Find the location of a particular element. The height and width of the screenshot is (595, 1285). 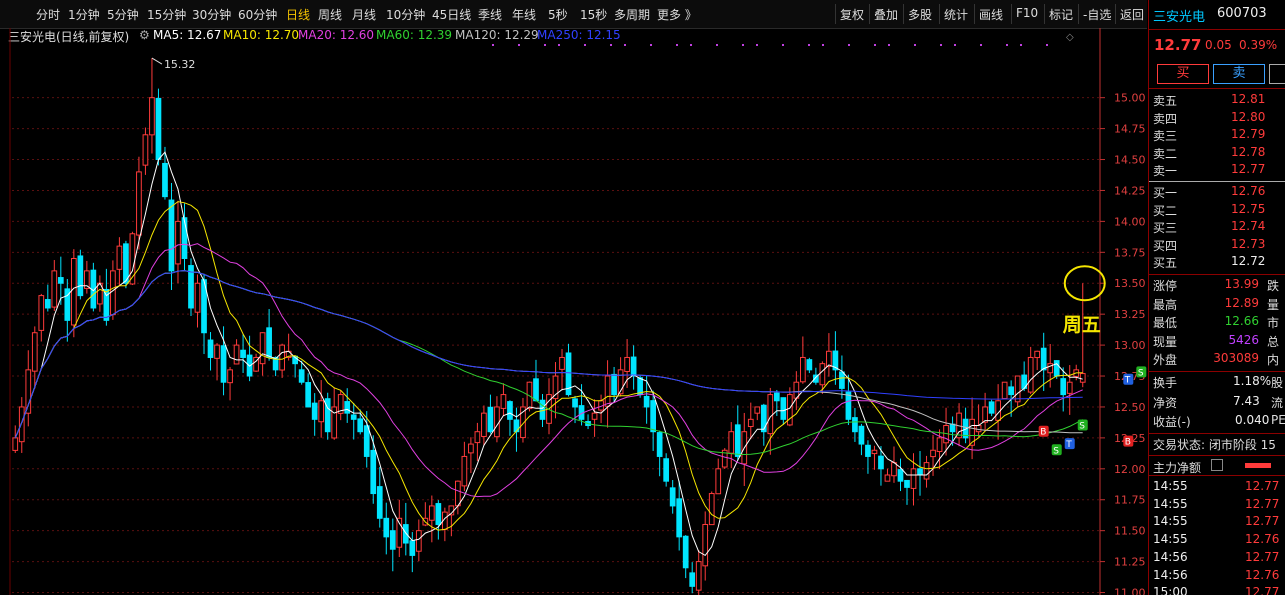

bid-price: 12.72 is located at coordinates (1248, 261).